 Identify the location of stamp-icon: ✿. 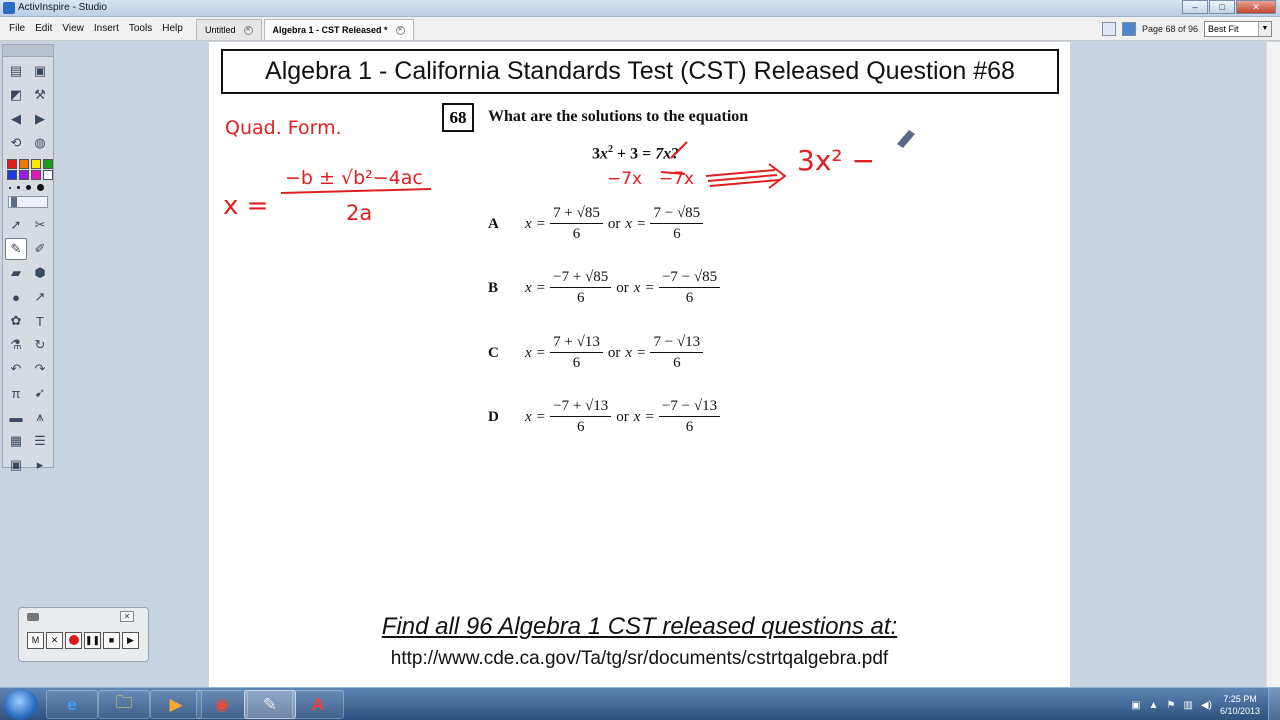
(16, 321).